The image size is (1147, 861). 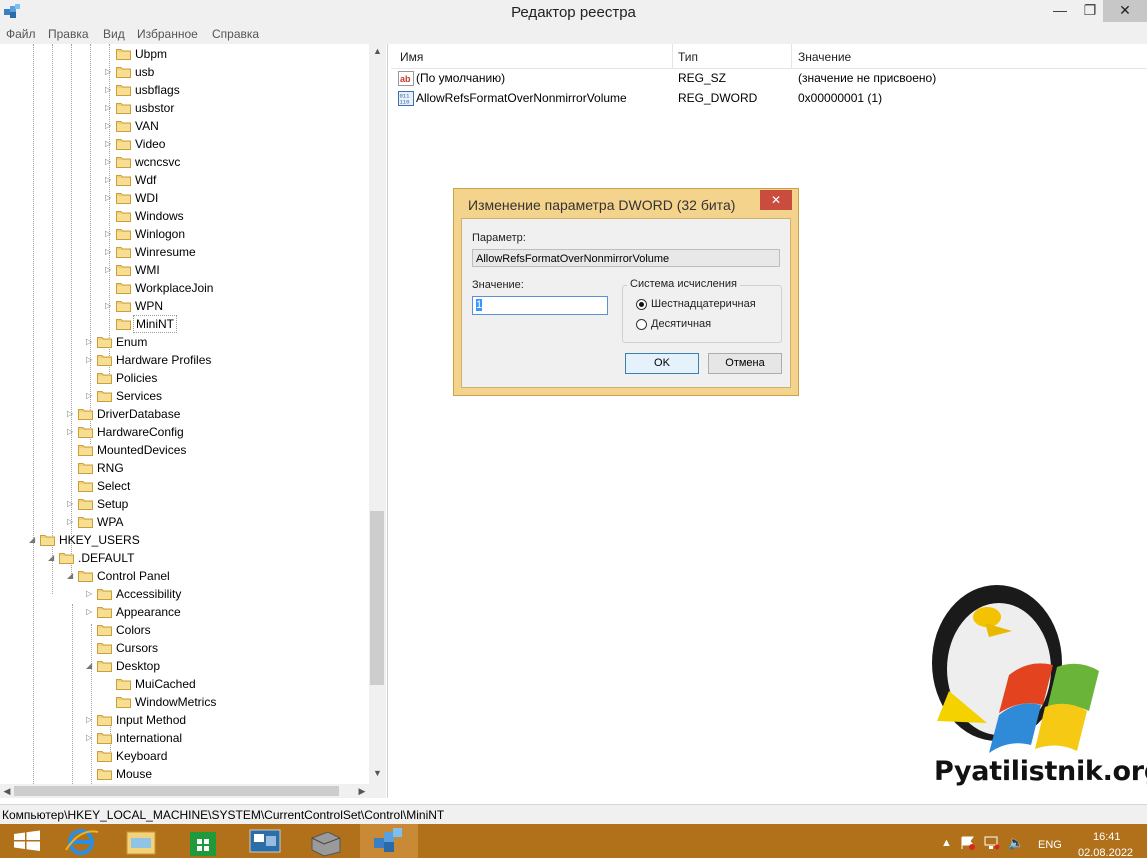 What do you see at coordinates (167, 34) in the screenshot?
I see `menu-favorites: Избранное` at bounding box center [167, 34].